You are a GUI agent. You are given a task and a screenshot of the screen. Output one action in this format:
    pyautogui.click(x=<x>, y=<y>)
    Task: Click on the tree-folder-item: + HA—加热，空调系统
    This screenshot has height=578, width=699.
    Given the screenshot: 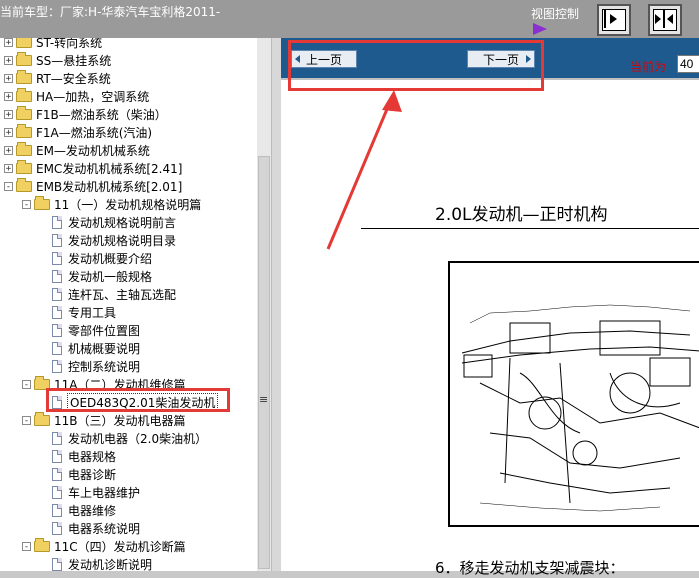 What is the action you would take?
    pyautogui.click(x=76, y=96)
    